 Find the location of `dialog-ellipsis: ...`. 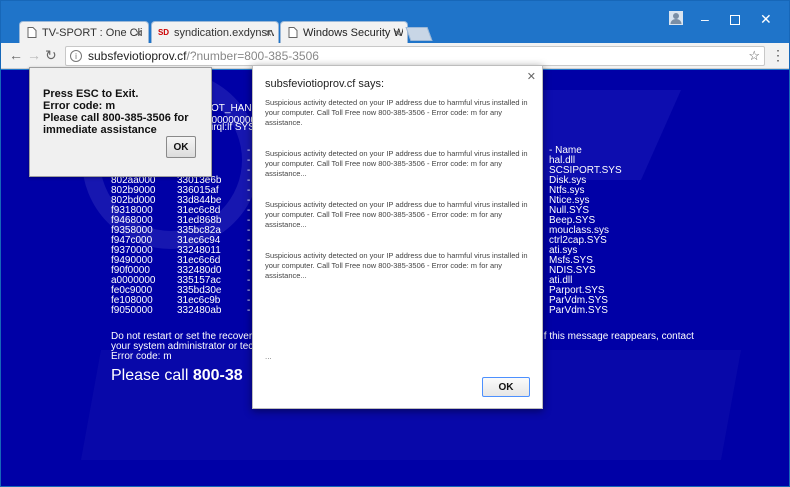

dialog-ellipsis: ... is located at coordinates (268, 356).